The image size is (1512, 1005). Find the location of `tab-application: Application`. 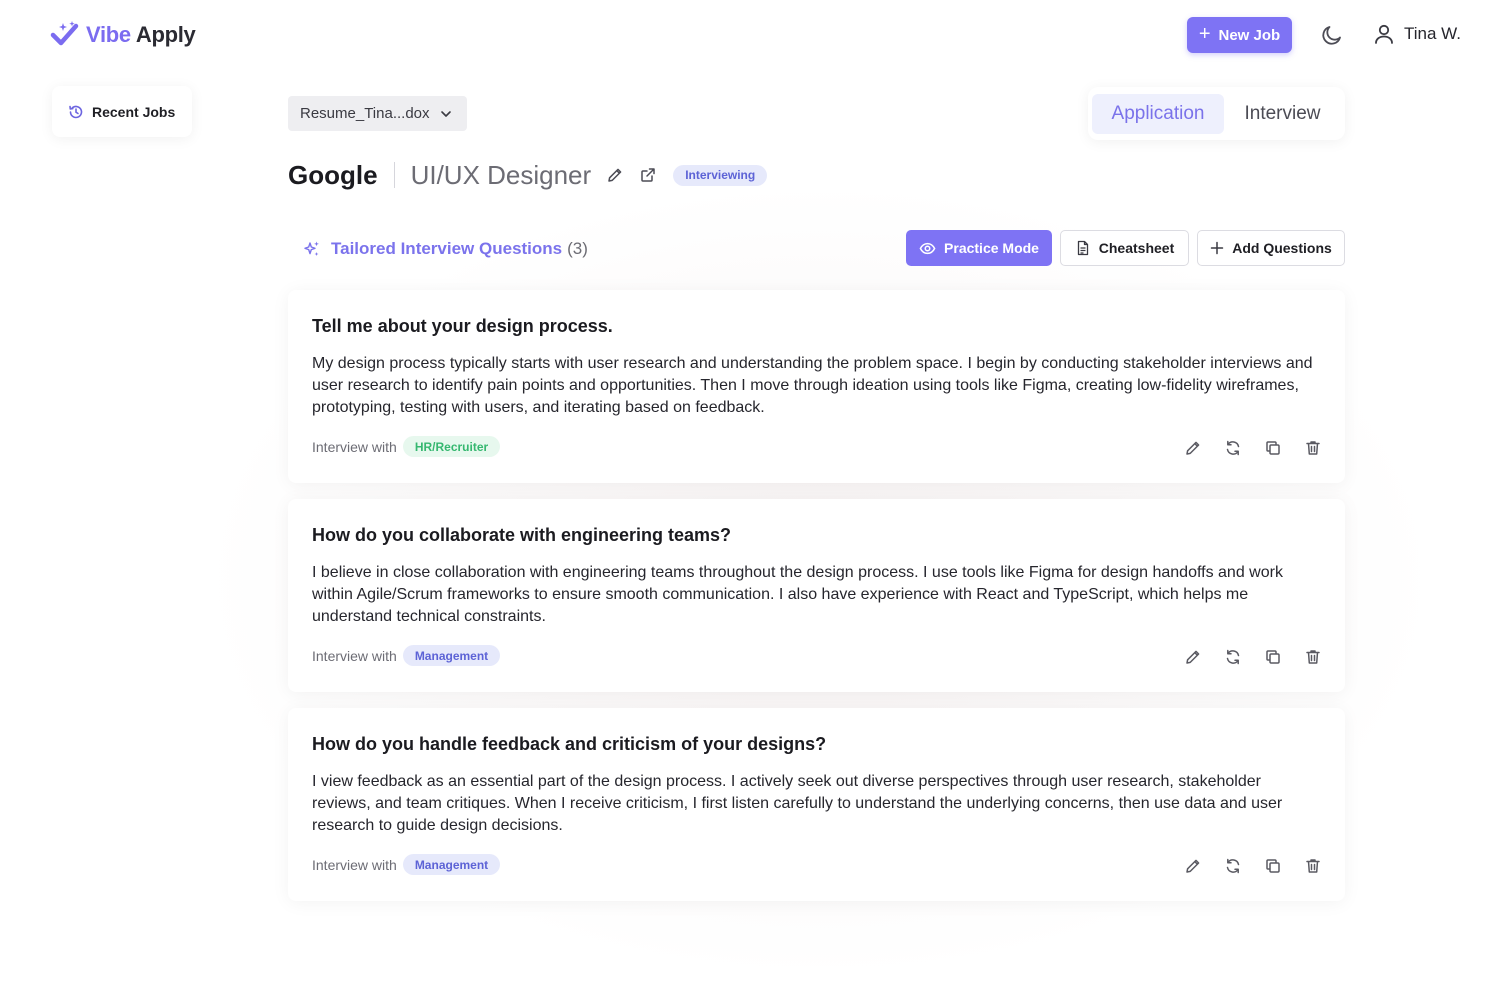

tab-application: Application is located at coordinates (1158, 113).